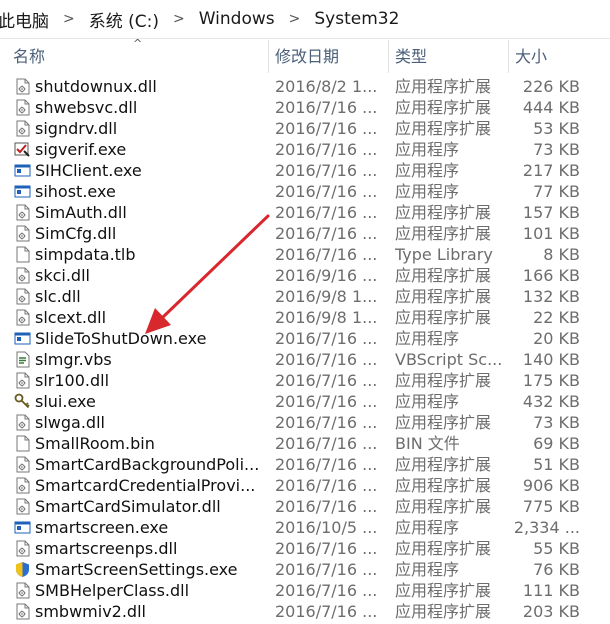 The height and width of the screenshot is (624, 610). What do you see at coordinates (305, 212) in the screenshot?
I see `file-row: SimAuth.dll 2016/7/16 ... 应用程序扩展 157 KB` at bounding box center [305, 212].